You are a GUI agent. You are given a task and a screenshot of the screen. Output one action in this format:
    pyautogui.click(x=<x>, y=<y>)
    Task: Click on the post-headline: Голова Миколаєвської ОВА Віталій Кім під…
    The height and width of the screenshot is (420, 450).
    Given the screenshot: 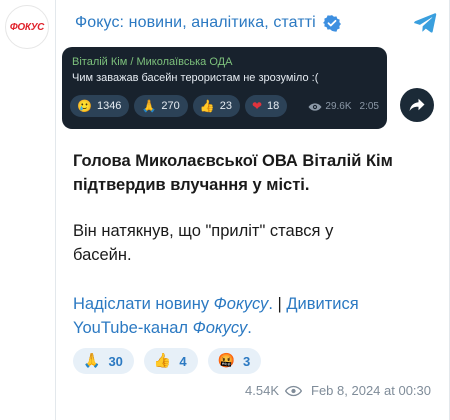 What is the action you would take?
    pyautogui.click(x=255, y=173)
    